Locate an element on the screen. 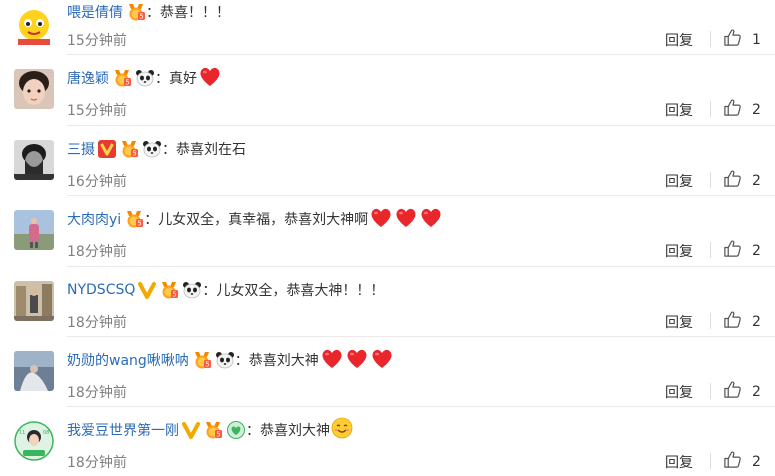  username-link: 唐逸颖 is located at coordinates (88, 78).